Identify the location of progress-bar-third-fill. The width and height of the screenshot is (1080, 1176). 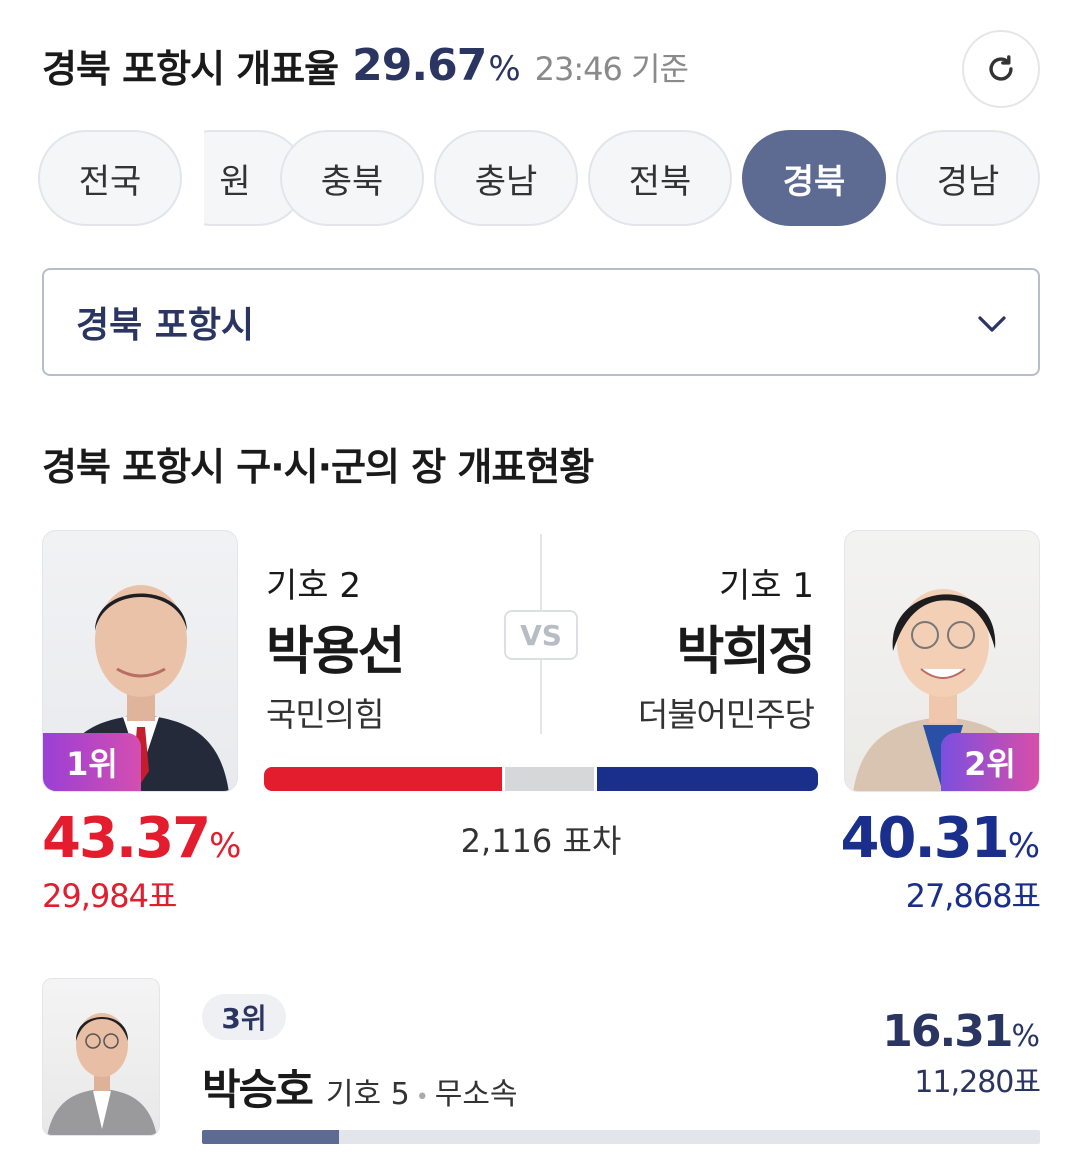
(270, 1137).